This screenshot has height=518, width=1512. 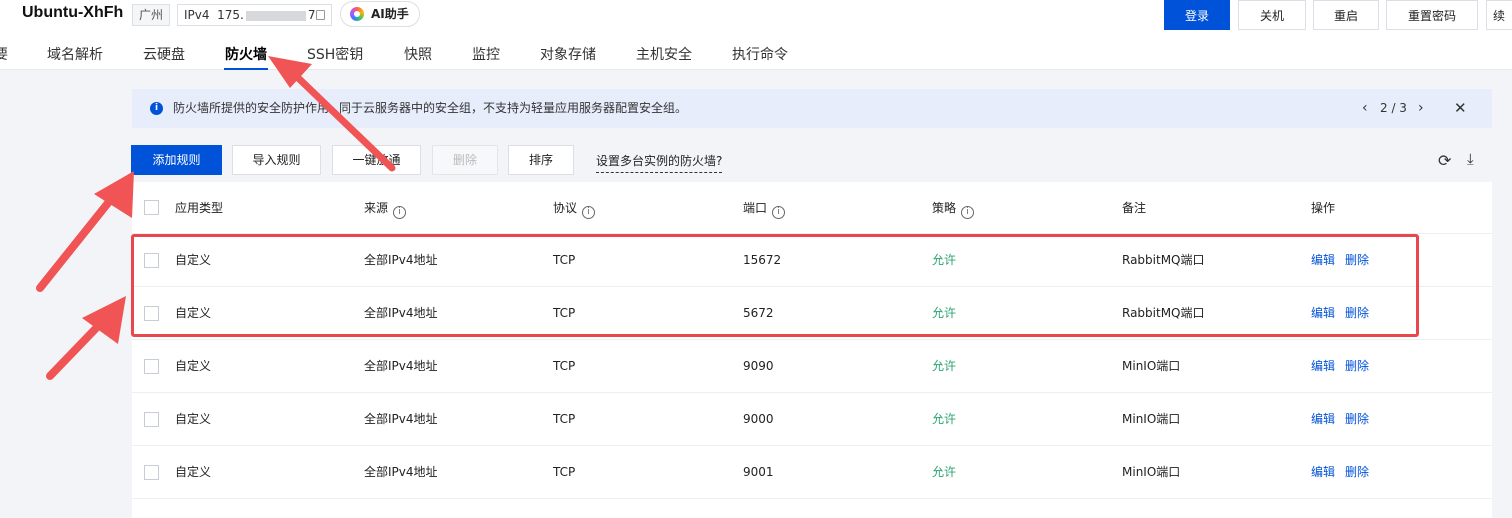 What do you see at coordinates (1432, 15) in the screenshot?
I see `reset-password-button: 重置密码` at bounding box center [1432, 15].